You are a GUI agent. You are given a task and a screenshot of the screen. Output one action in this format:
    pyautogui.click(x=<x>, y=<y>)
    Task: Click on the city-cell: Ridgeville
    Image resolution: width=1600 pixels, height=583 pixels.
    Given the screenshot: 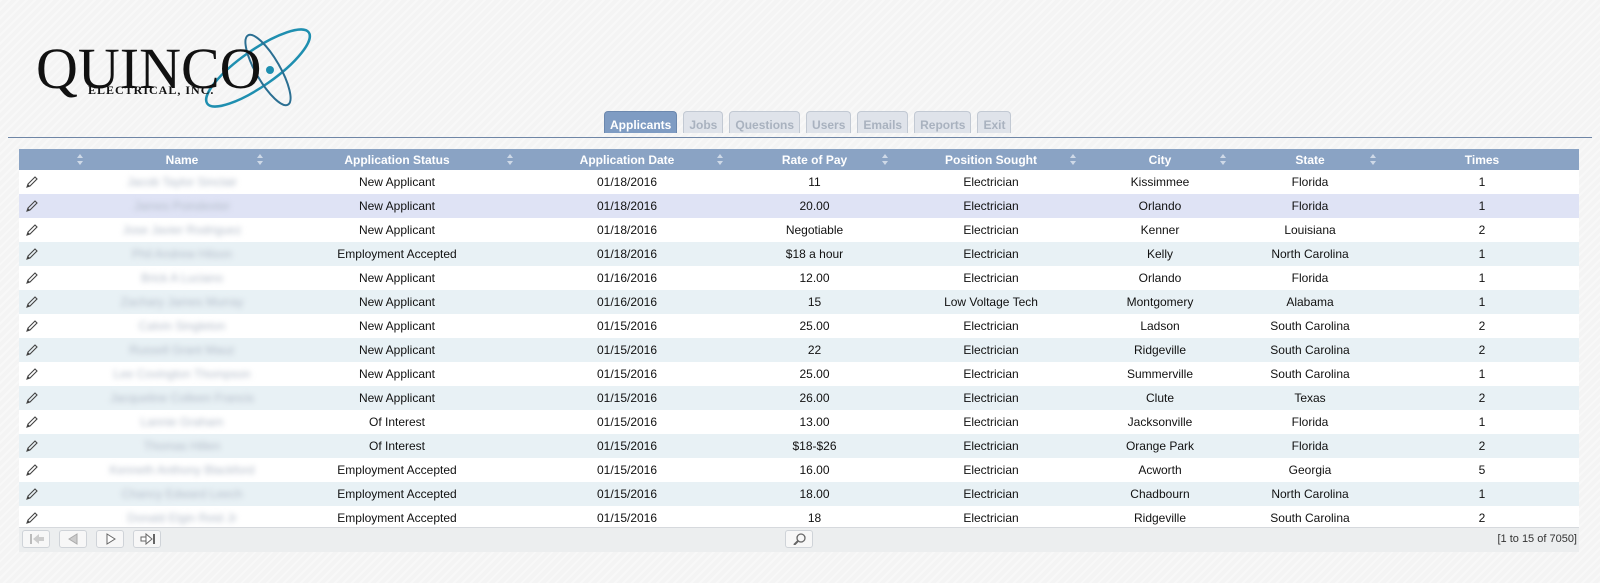 What is the action you would take?
    pyautogui.click(x=1160, y=350)
    